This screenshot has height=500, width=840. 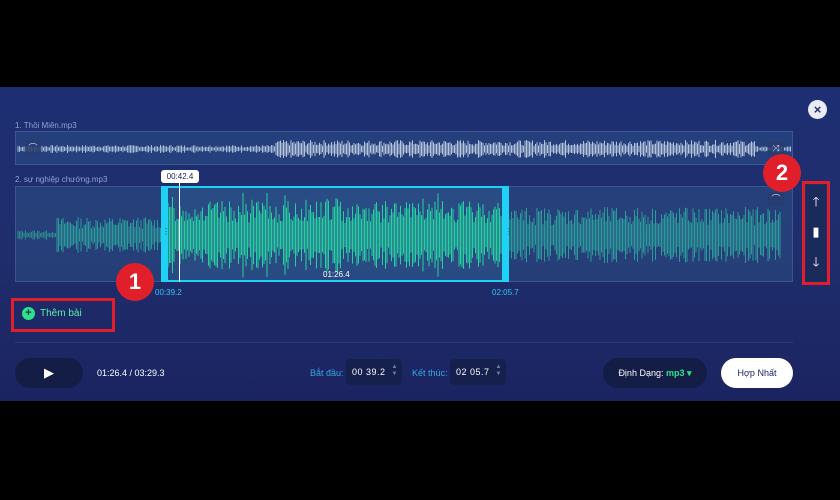 What do you see at coordinates (430, 373) in the screenshot?
I see `end-label: Kết thúc:` at bounding box center [430, 373].